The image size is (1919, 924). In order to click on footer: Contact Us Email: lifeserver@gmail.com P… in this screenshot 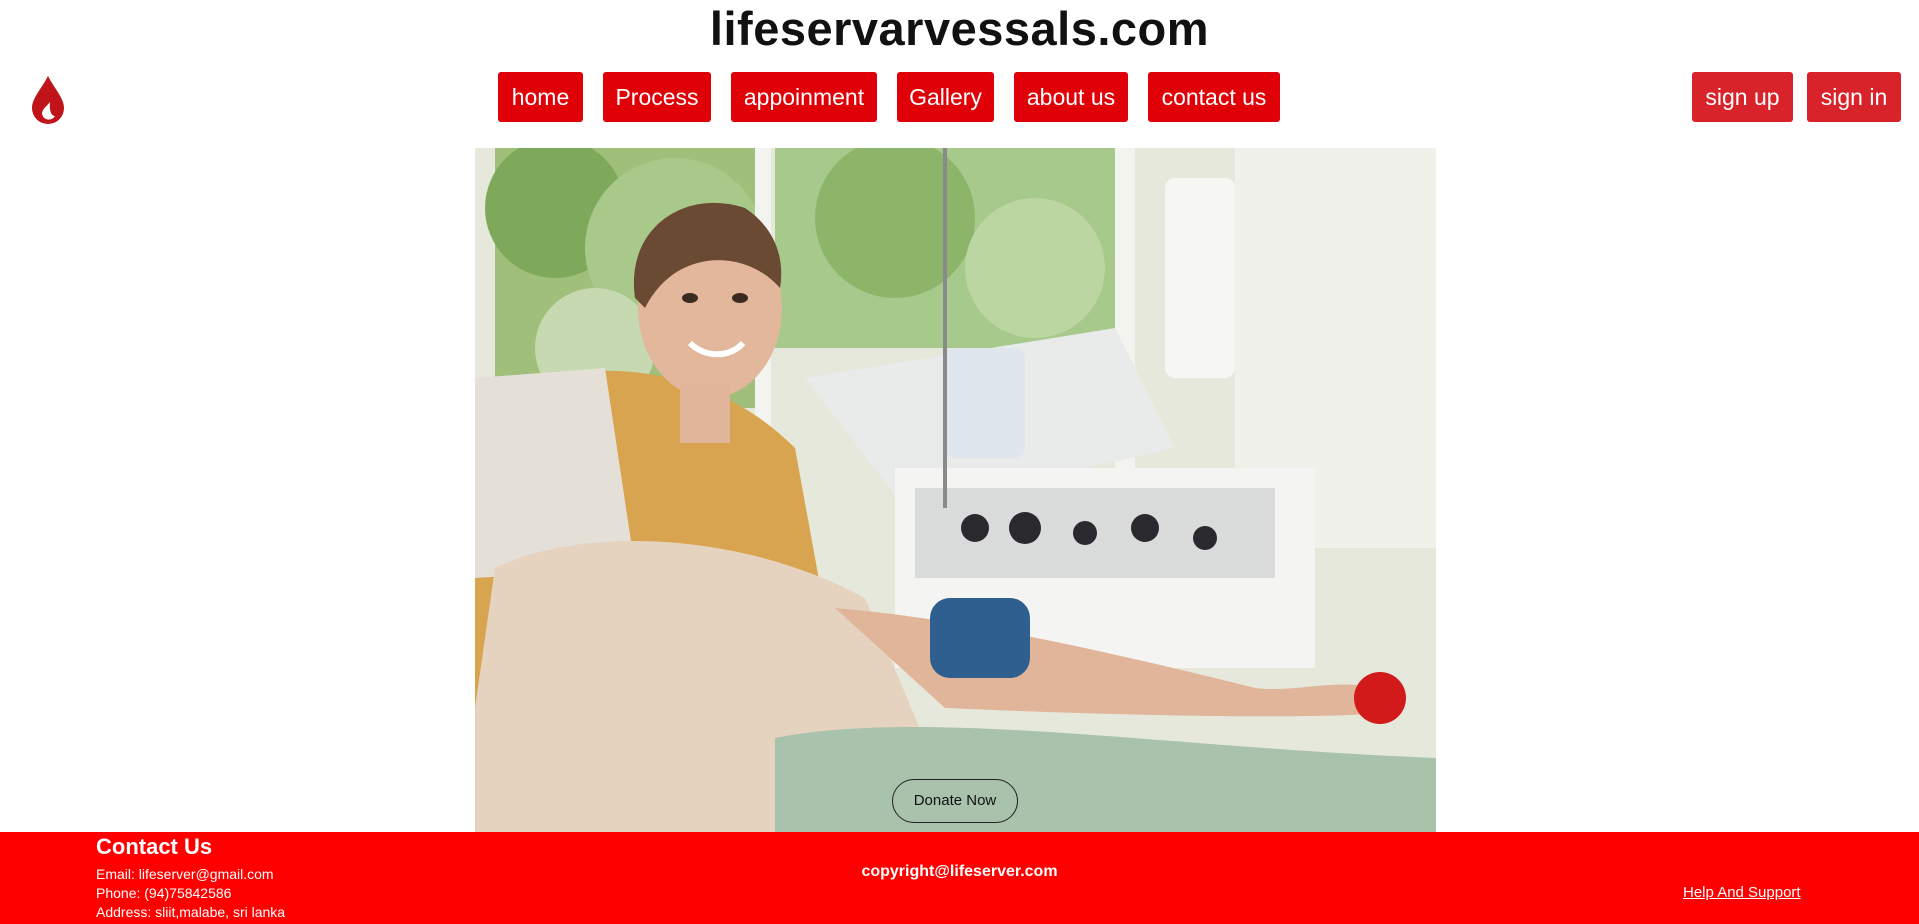, I will do `click(959, 878)`.